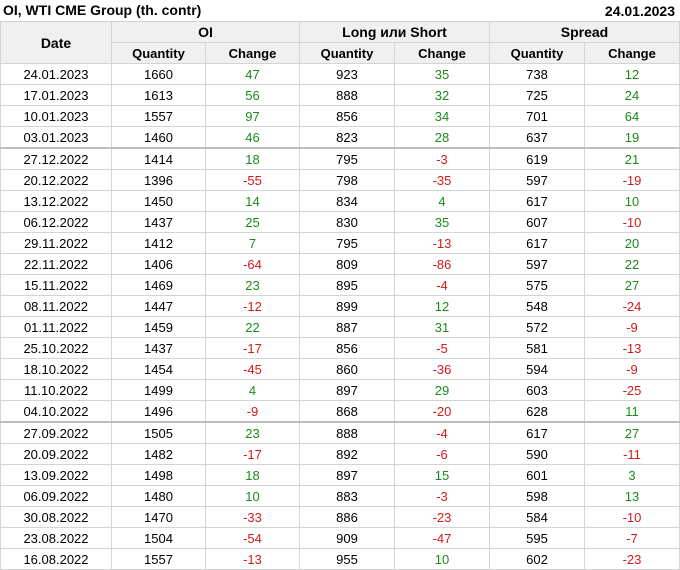 Image resolution: width=680 pixels, height=570 pixels. What do you see at coordinates (340, 11) in the screenshot?
I see `report-header: OI, WTI CME Group (th. contr) 24.01.2023` at bounding box center [340, 11].